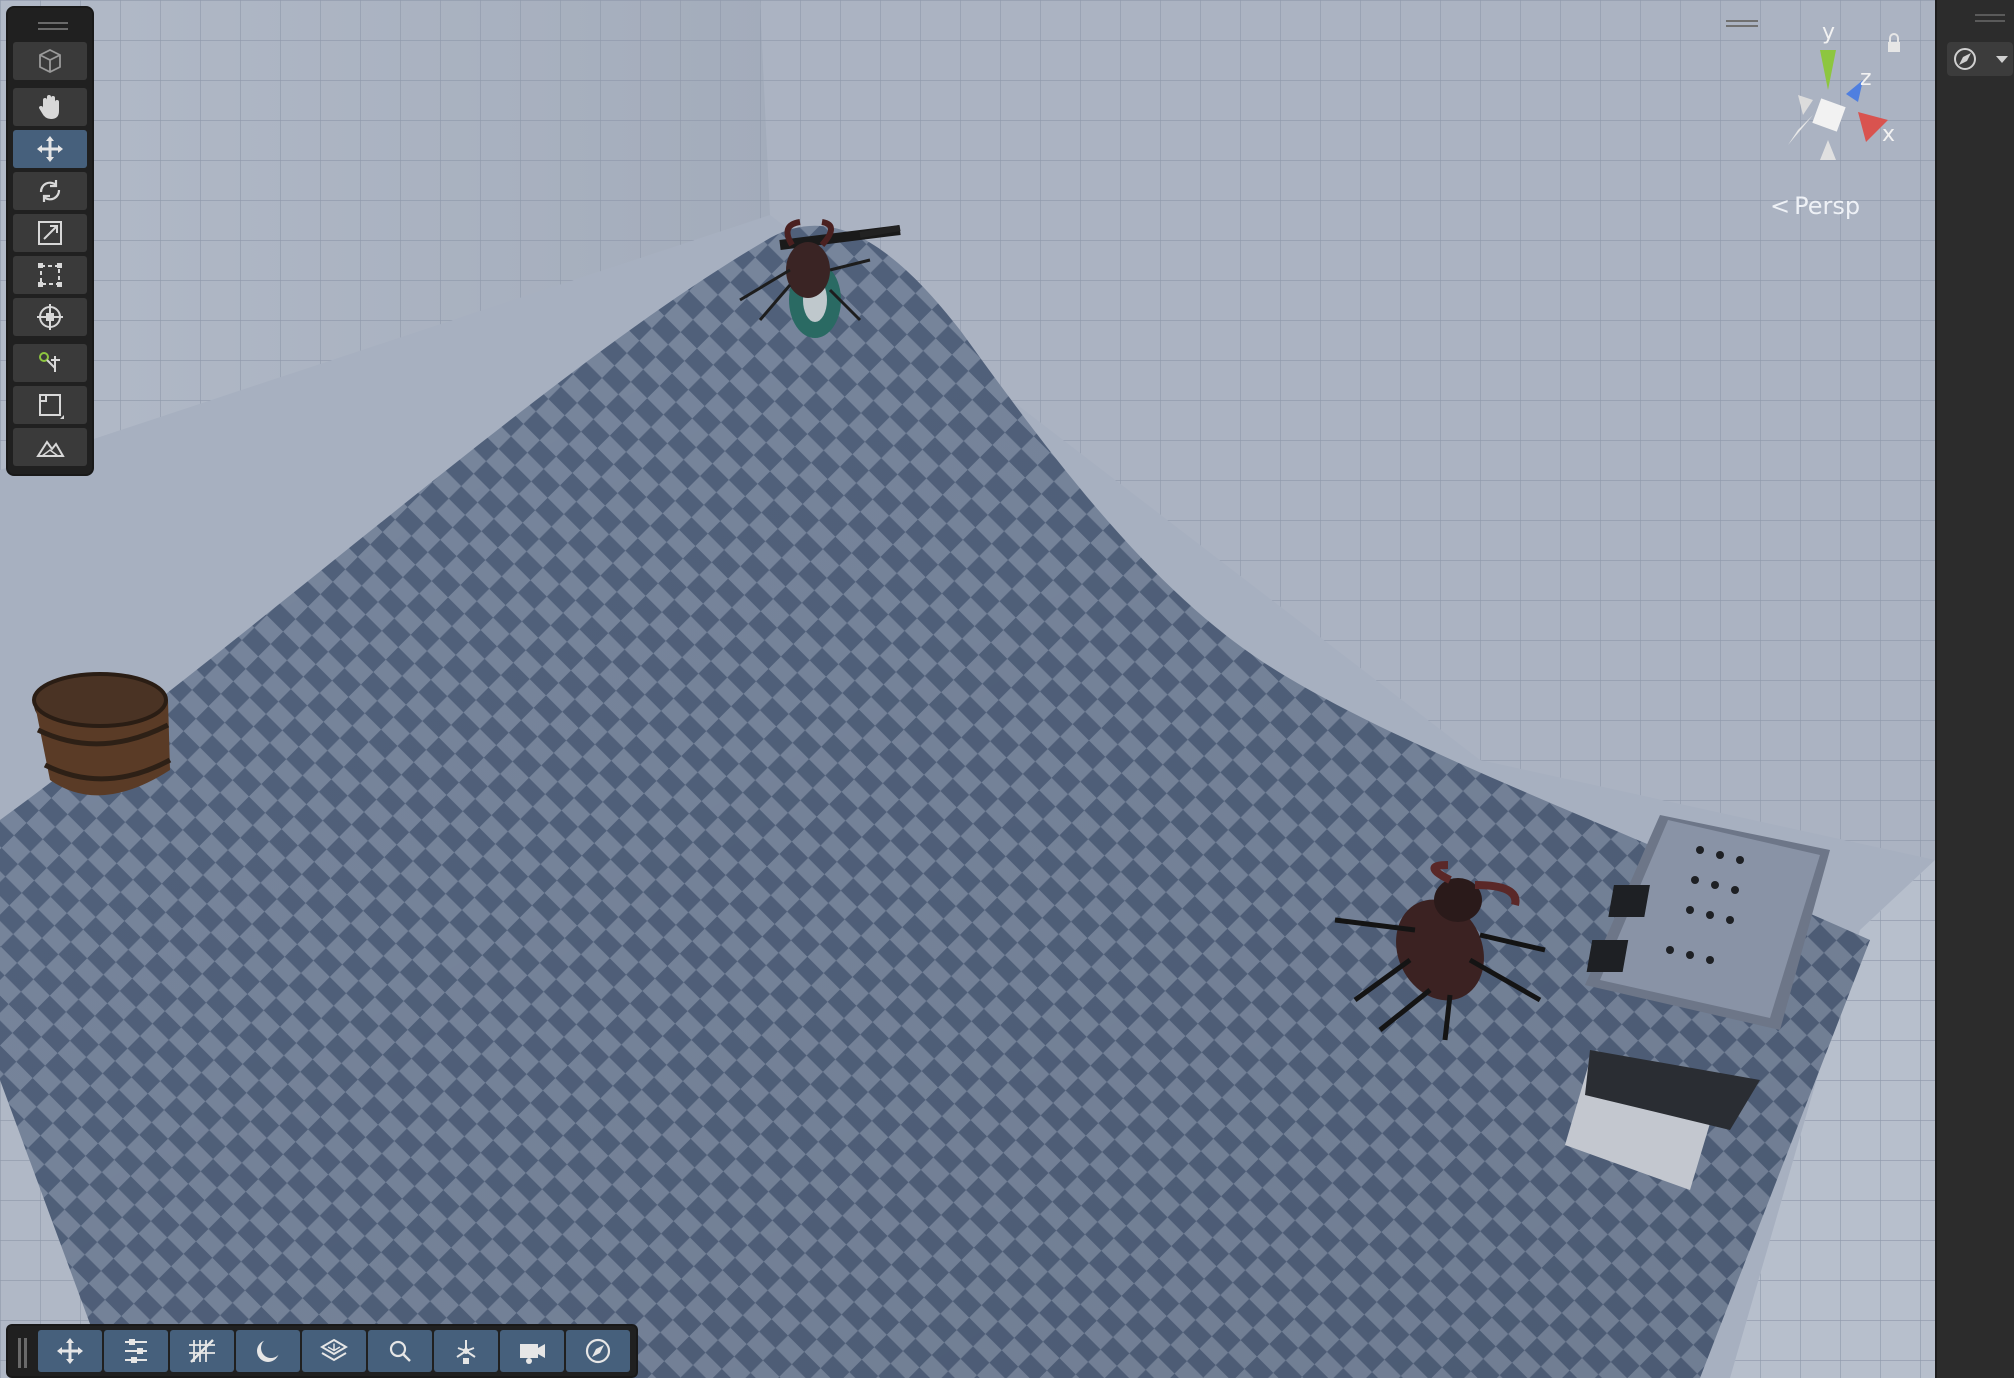 The width and height of the screenshot is (2014, 1378). What do you see at coordinates (102, 734) in the screenshot?
I see `barrel-object` at bounding box center [102, 734].